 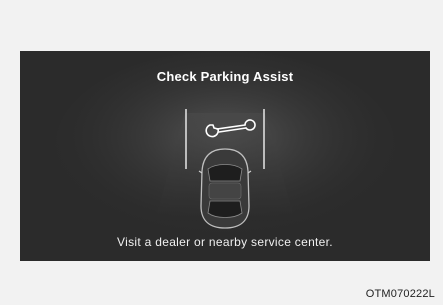 I want to click on figure-code: OTM070222L, so click(x=400, y=294).